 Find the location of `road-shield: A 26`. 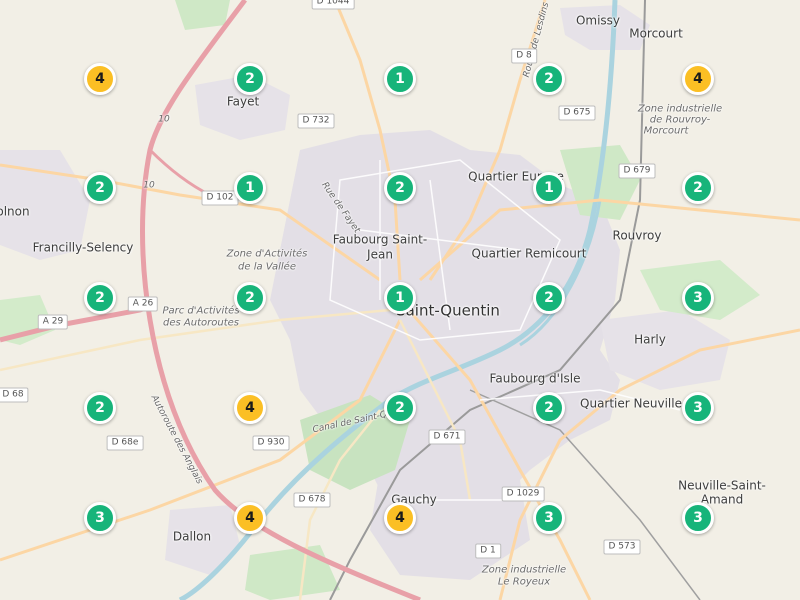

road-shield: A 26 is located at coordinates (143, 304).